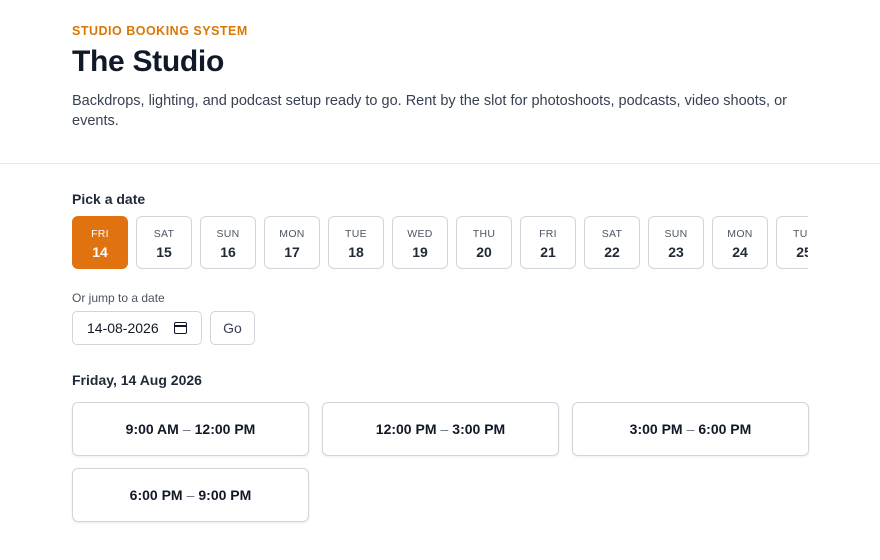 This screenshot has height=560, width=880. What do you see at coordinates (100, 252) in the screenshot?
I see `date-chip-day: 14` at bounding box center [100, 252].